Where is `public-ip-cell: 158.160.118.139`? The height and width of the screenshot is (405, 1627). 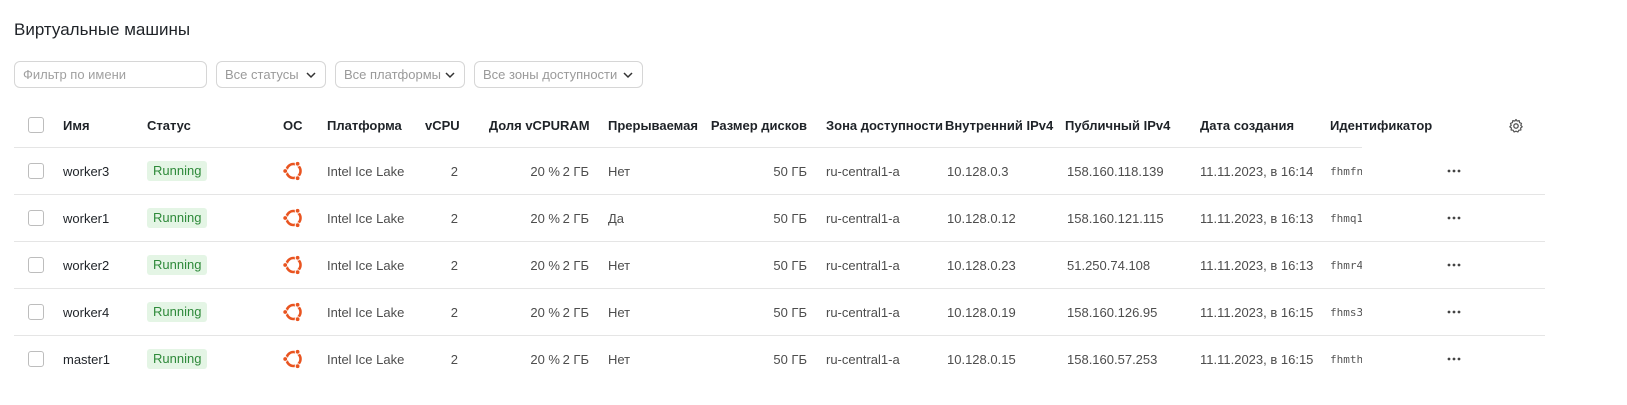
public-ip-cell: 158.160.118.139 is located at coordinates (1132, 171).